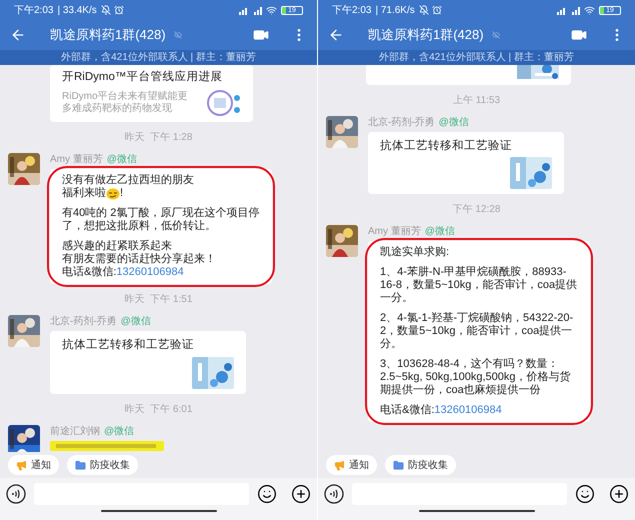 The height and width of the screenshot is (520, 635). What do you see at coordinates (158, 138) in the screenshot?
I see `timestamp: 昨天 下午 1:28` at bounding box center [158, 138].